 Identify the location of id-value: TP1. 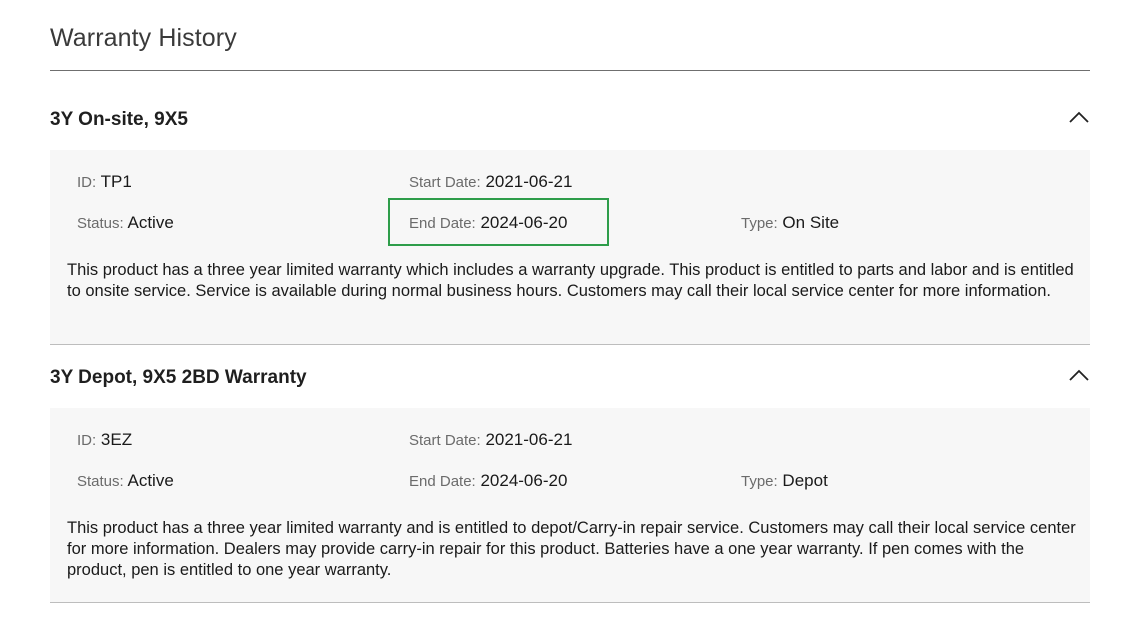
(116, 181).